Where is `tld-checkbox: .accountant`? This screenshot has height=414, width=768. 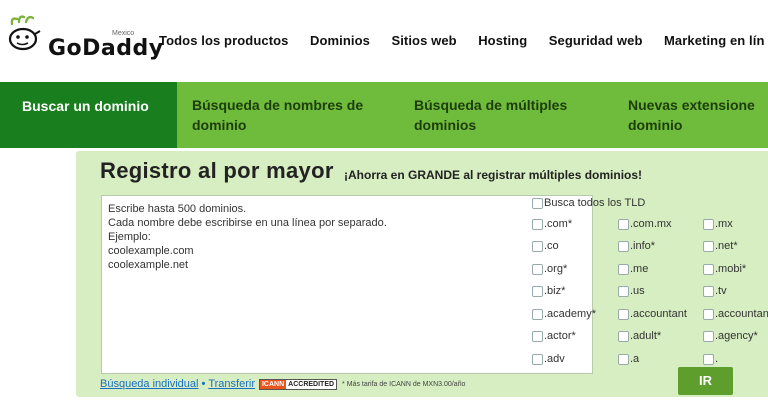
tld-checkbox: .accountant is located at coordinates (652, 314).